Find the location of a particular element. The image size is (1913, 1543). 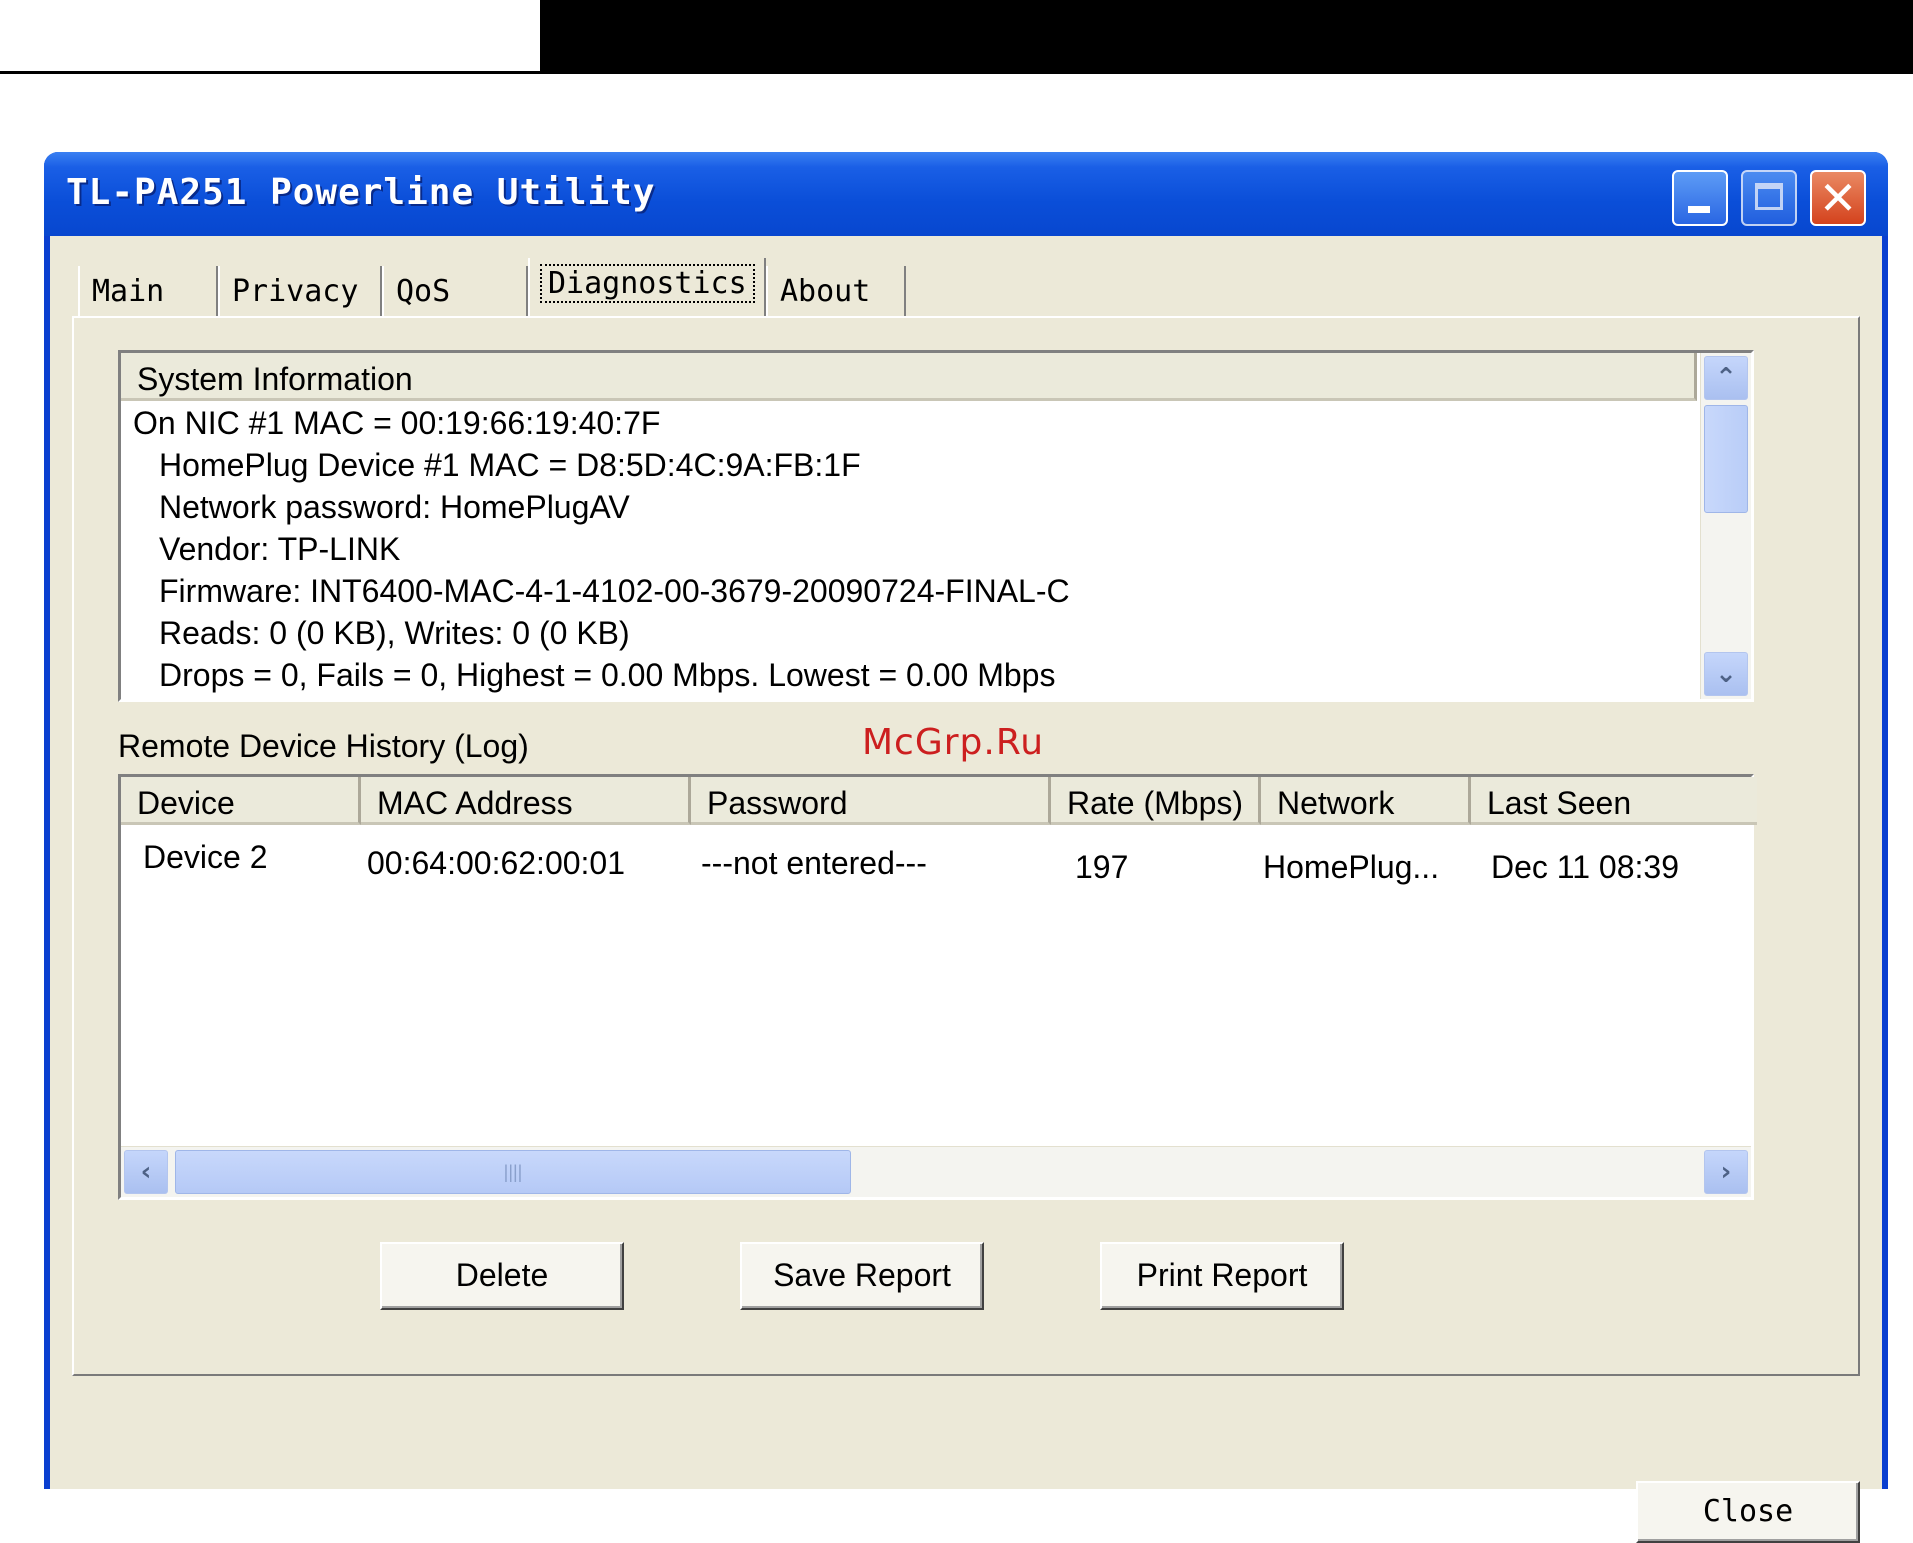

maximize-icon is located at coordinates (1769, 196).